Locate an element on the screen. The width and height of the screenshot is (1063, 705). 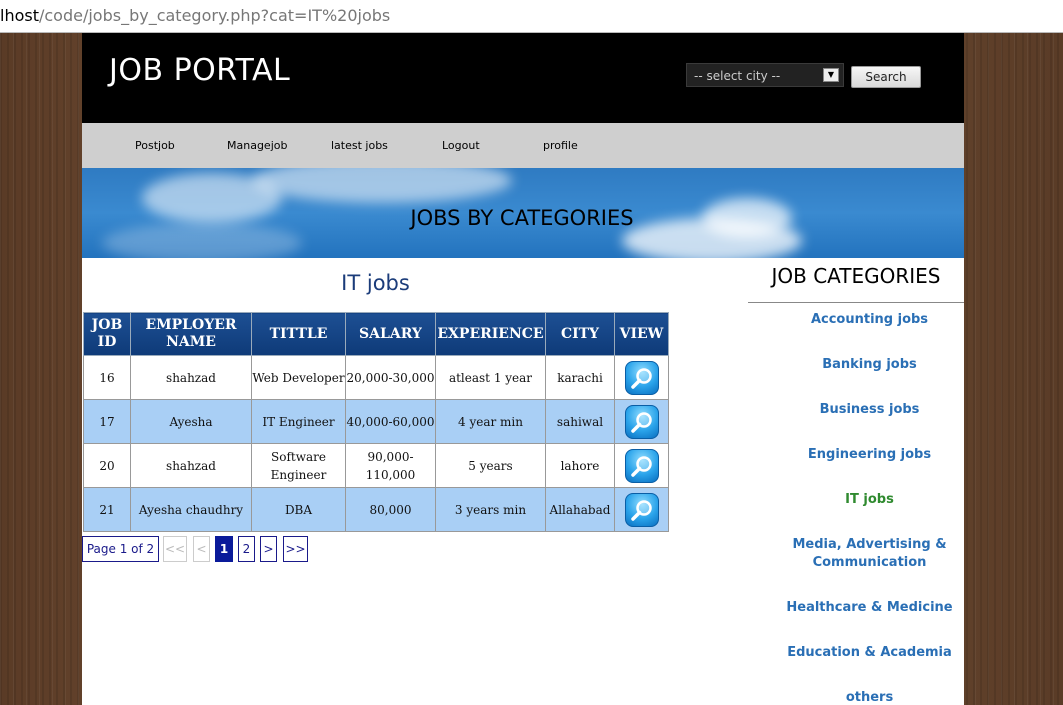
category-link-healthcare: Healthcare & Medicine is located at coordinates (856, 608).